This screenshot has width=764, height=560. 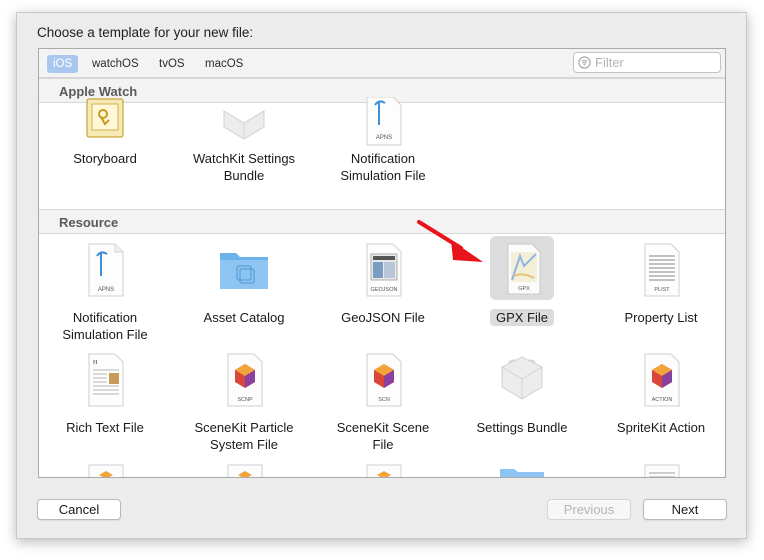 I want to click on template-label: SpriteKit Action, so click(x=661, y=427).